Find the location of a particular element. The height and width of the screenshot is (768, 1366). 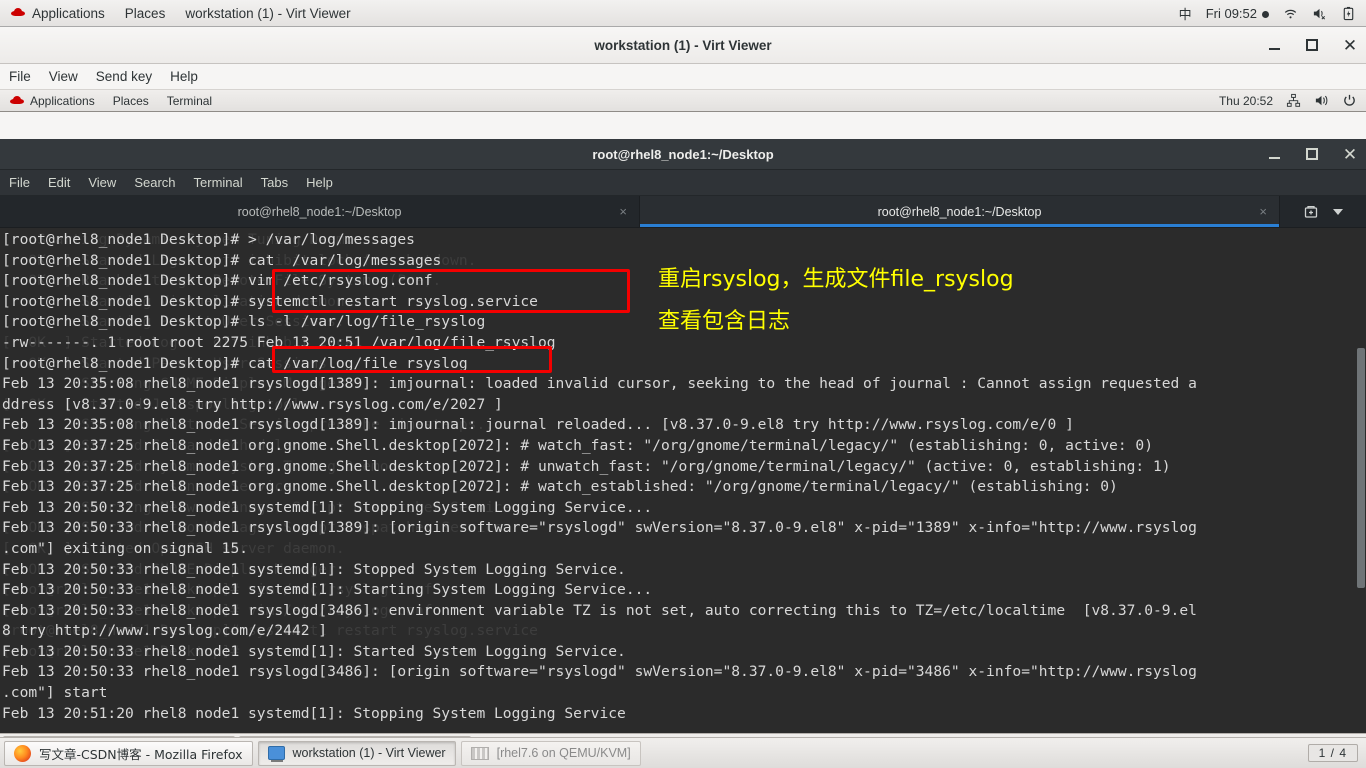

annotation-box-cat-file-rsyslog-command is located at coordinates (412, 359).